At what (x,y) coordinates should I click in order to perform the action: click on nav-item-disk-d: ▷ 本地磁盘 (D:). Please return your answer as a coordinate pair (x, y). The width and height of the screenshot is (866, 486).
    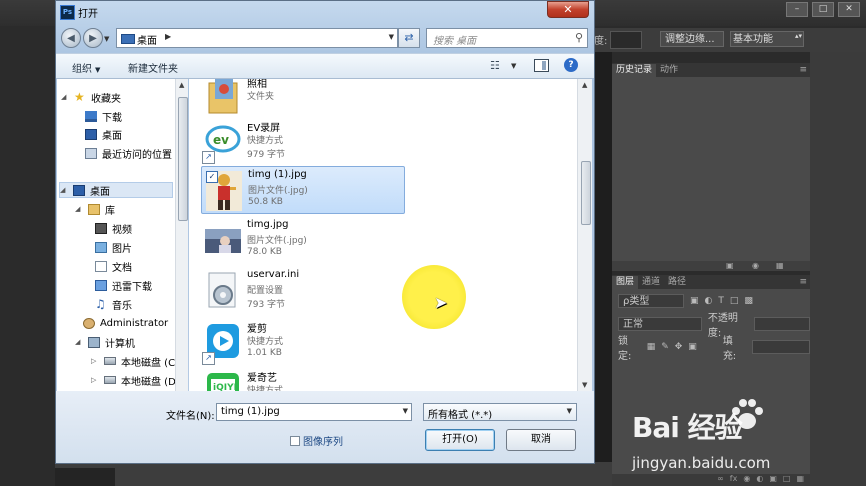
    Looking at the image, I should click on (137, 380).